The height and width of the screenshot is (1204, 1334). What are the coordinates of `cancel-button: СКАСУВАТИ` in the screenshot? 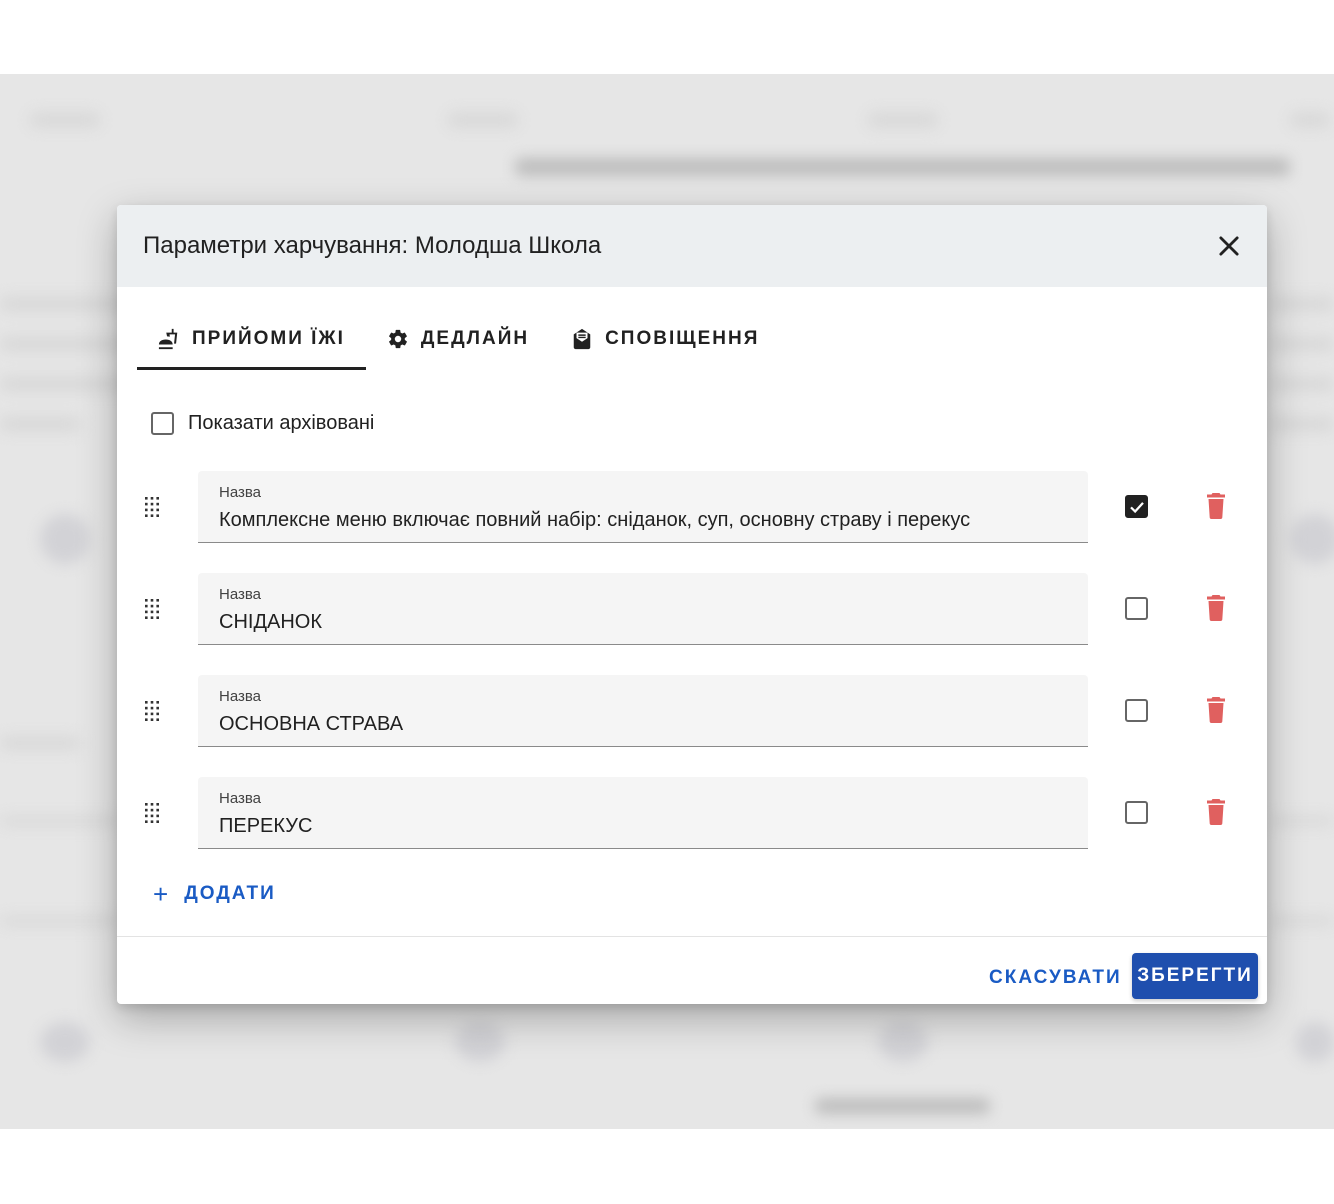 It's located at (1055, 978).